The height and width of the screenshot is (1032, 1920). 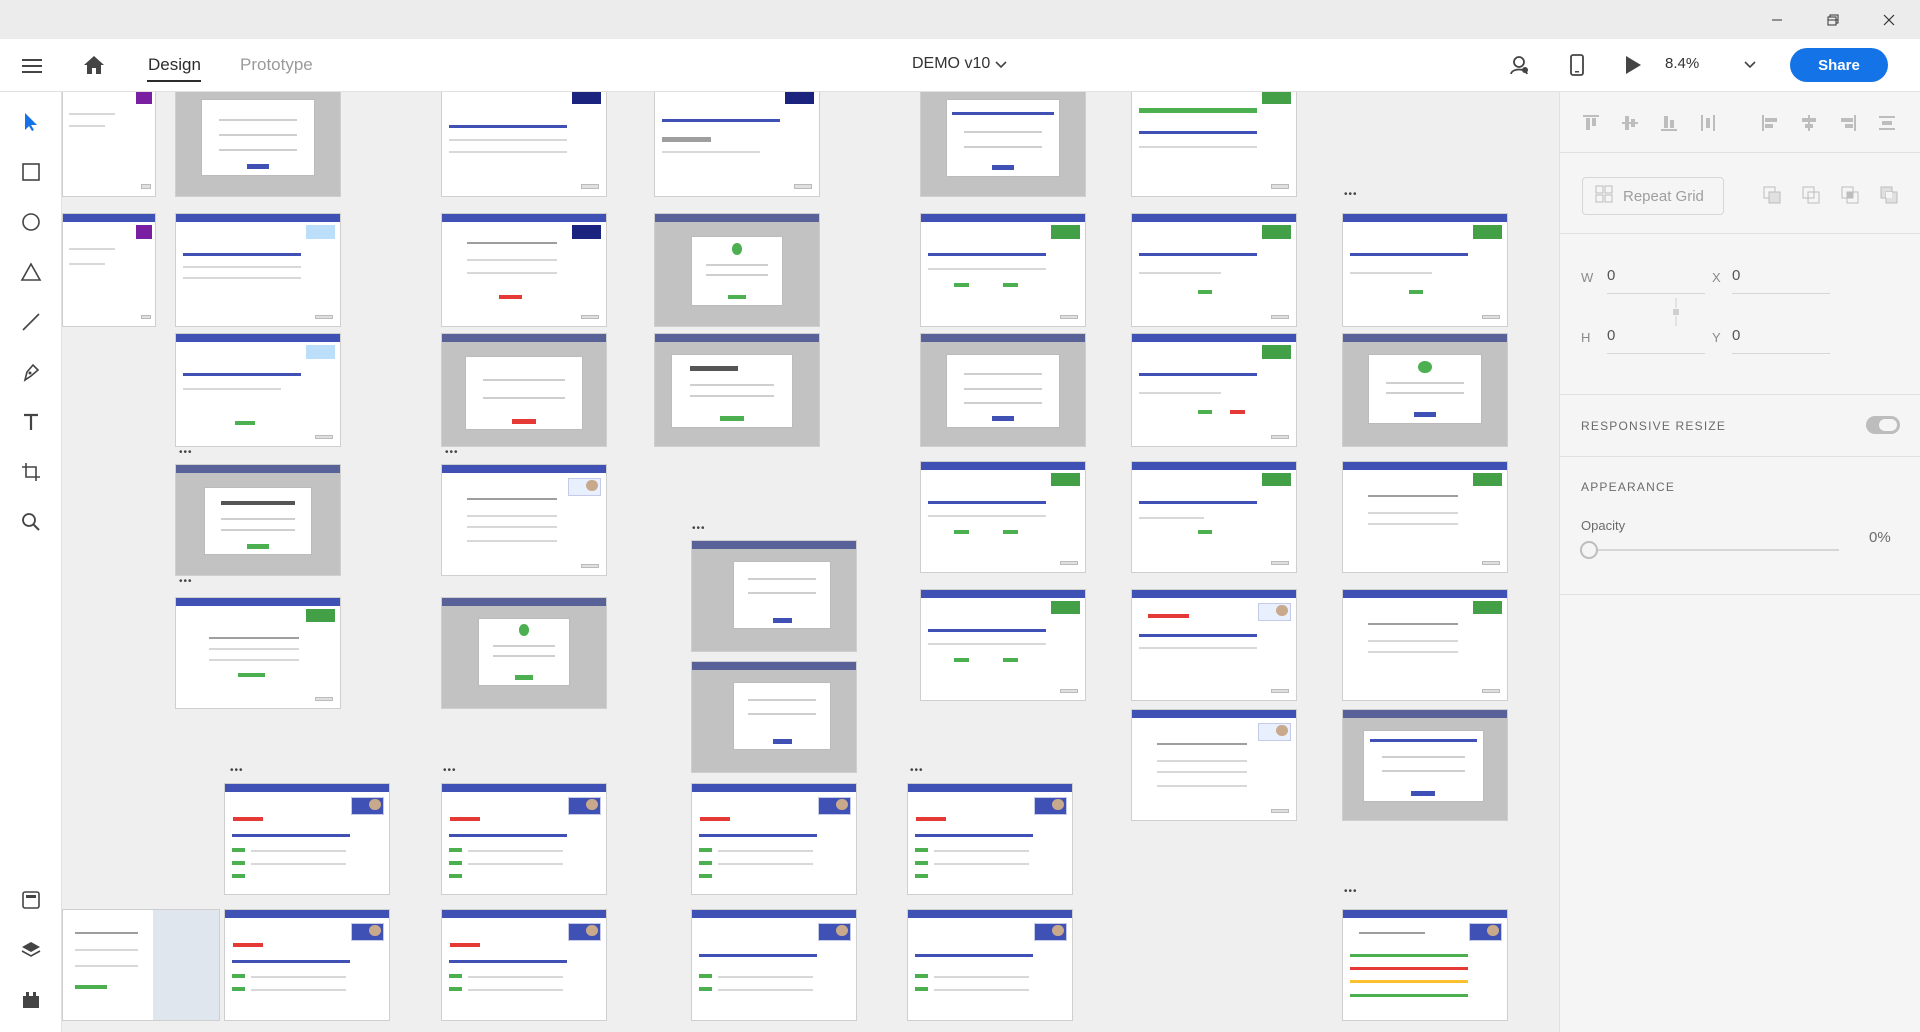 What do you see at coordinates (1682, 63) in the screenshot?
I see `zoom-level: 8.4%` at bounding box center [1682, 63].